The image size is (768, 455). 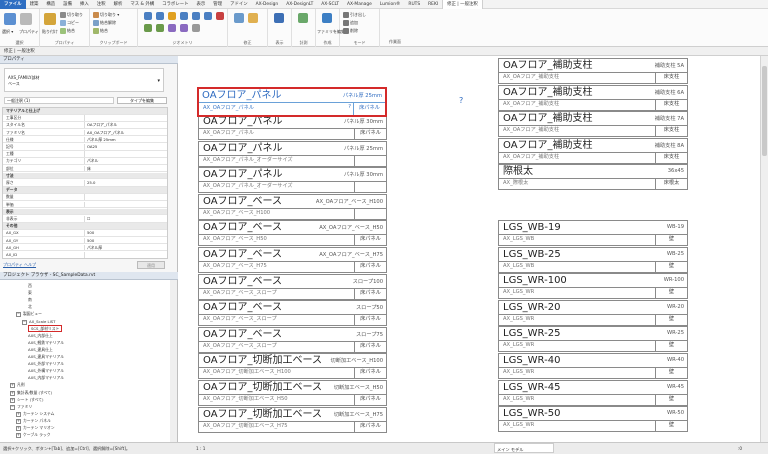 I want to click on scroll-thumb, so click(x=764, y=111).